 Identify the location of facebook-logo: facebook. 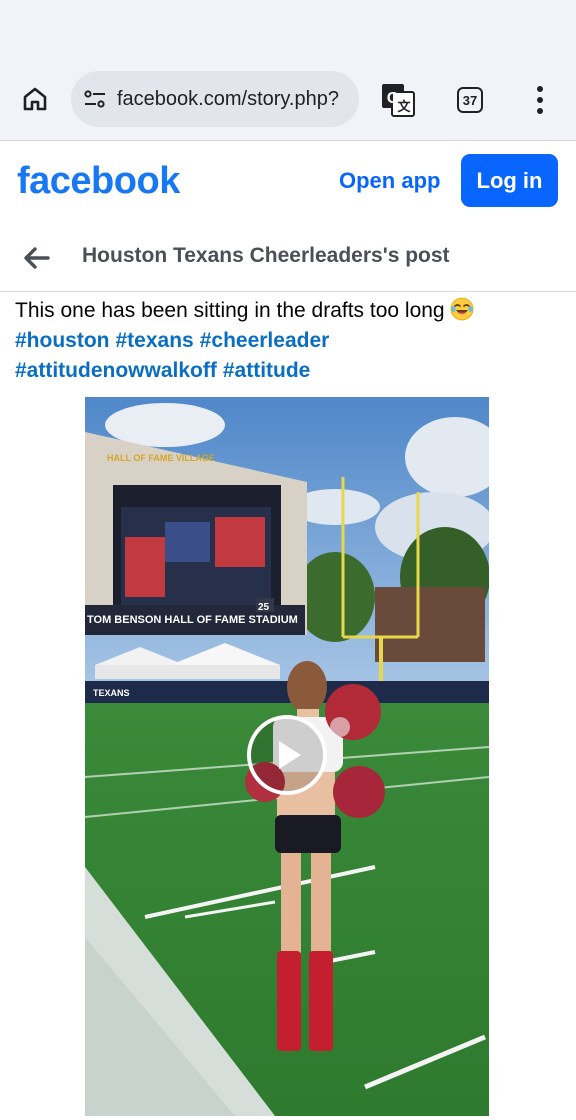
(98, 181).